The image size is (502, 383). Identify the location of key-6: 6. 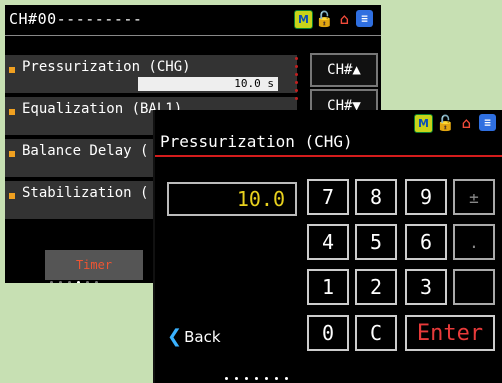
(426, 242).